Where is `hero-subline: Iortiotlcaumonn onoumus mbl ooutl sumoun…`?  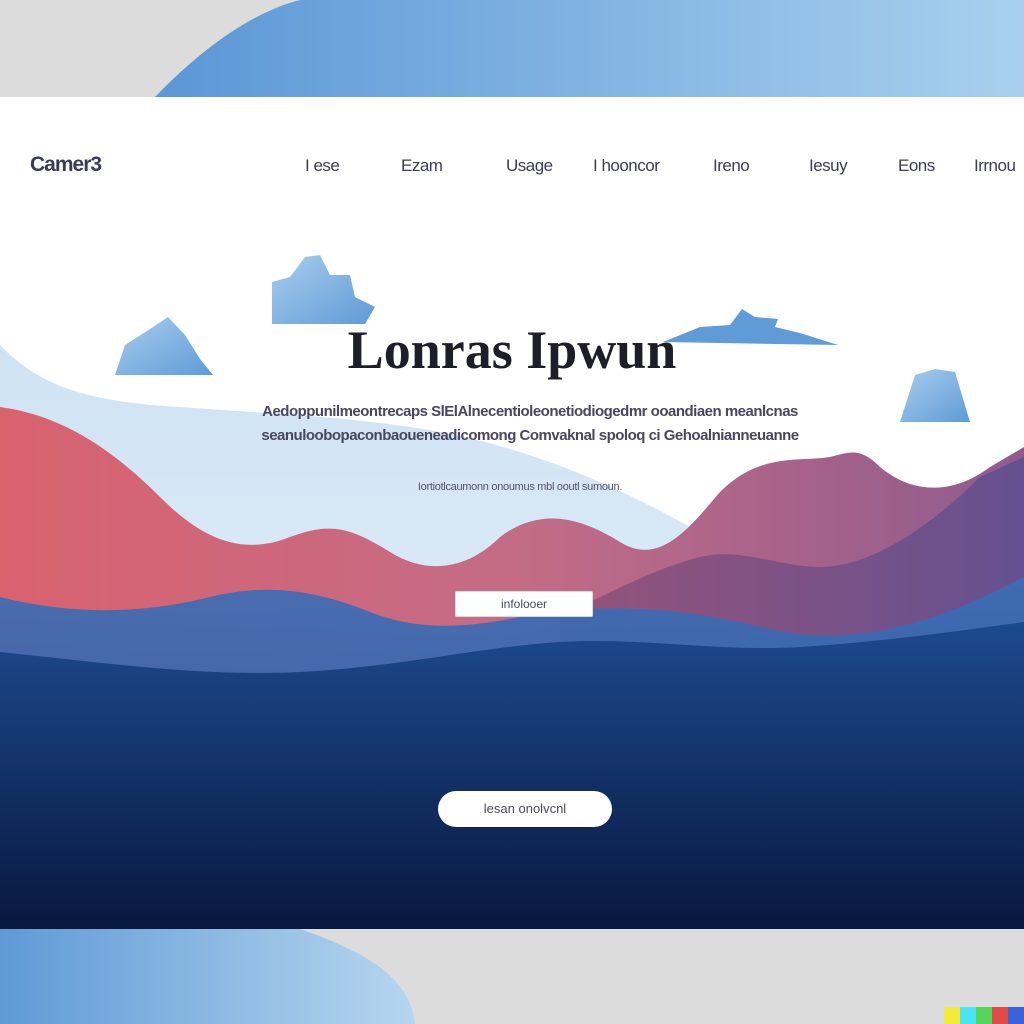 hero-subline: Iortiotlcaumonn onoumus mbl ooutl sumoun… is located at coordinates (520, 487).